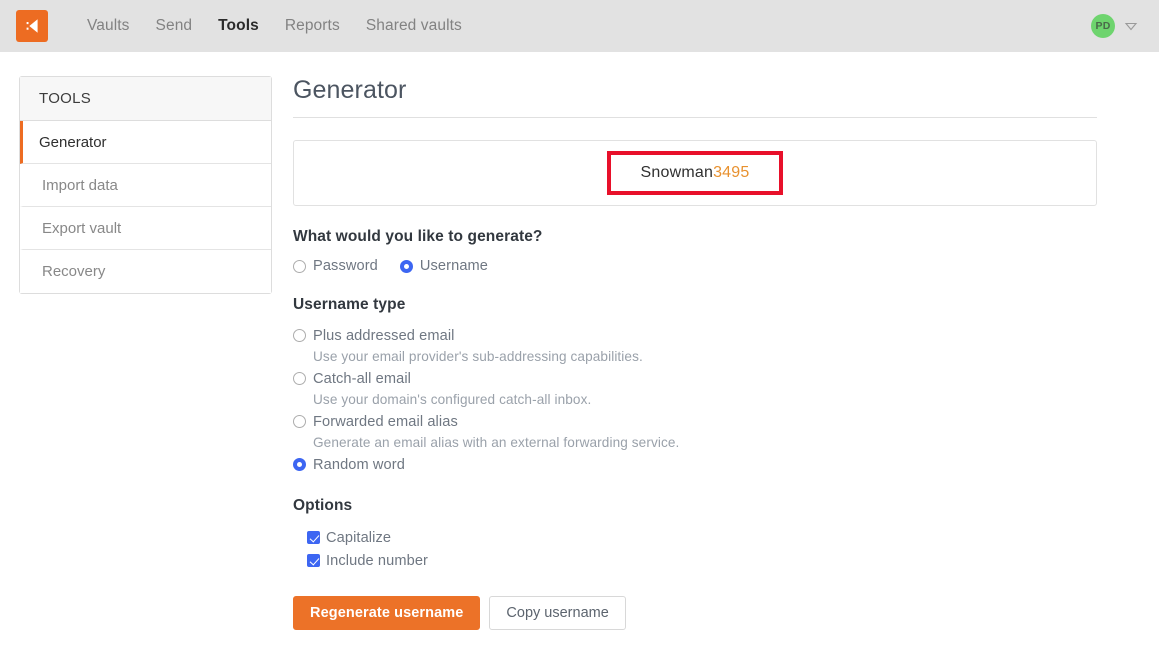  I want to click on checkbox-include-number: Include number, so click(702, 560).